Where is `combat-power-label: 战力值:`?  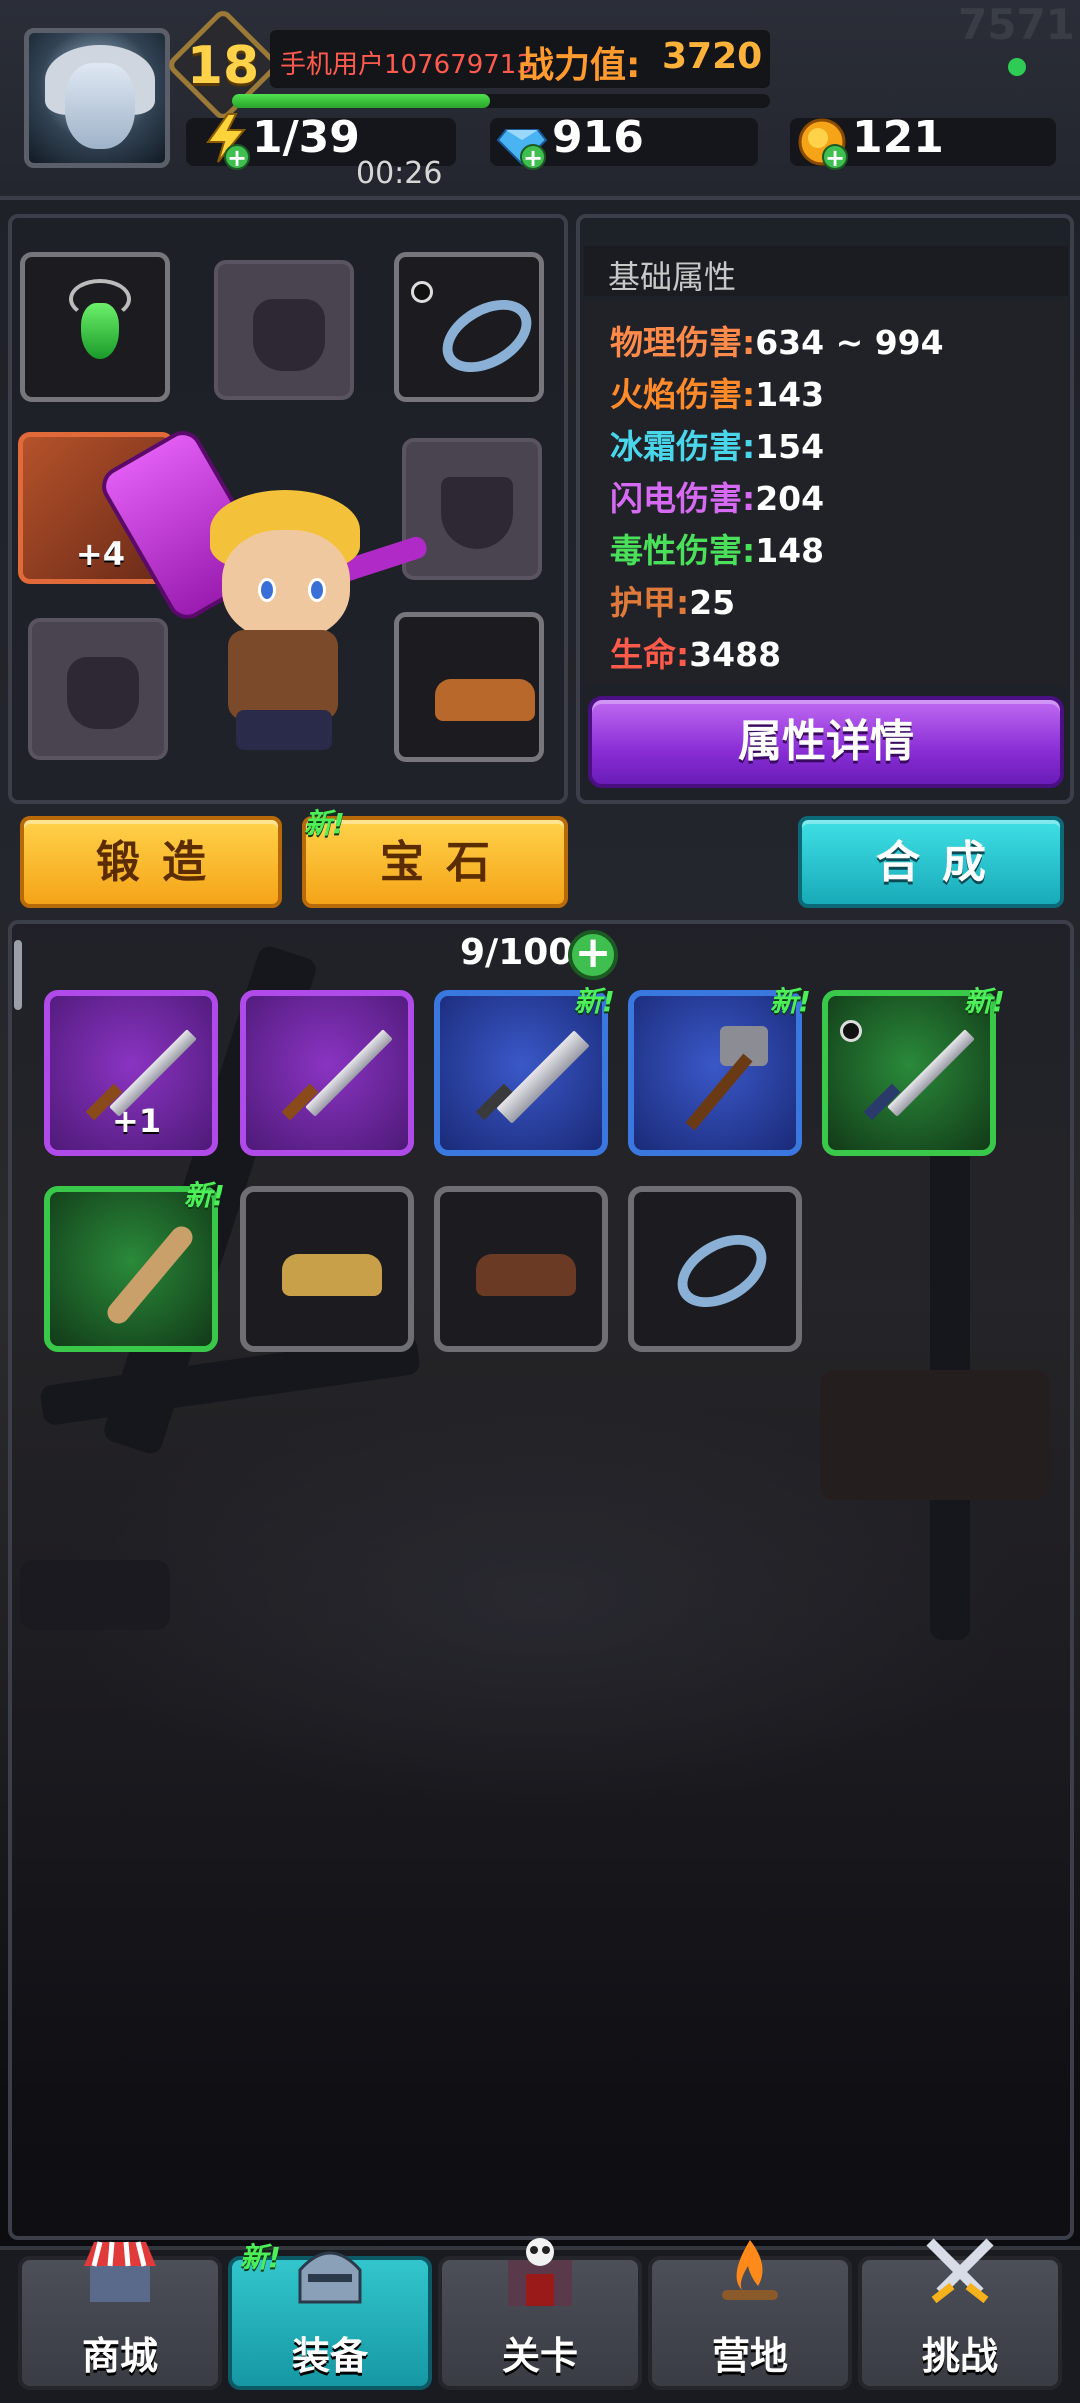 combat-power-label: 战力值: is located at coordinates (579, 65).